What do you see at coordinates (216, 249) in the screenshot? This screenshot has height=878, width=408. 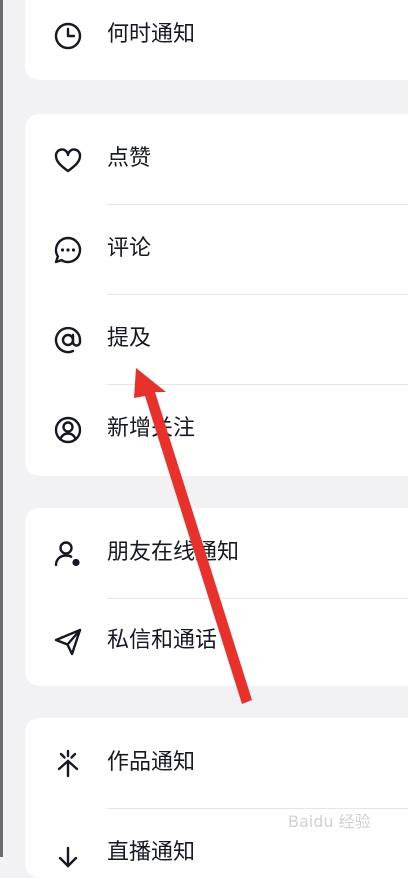 I see `comments-row: 评论` at bounding box center [216, 249].